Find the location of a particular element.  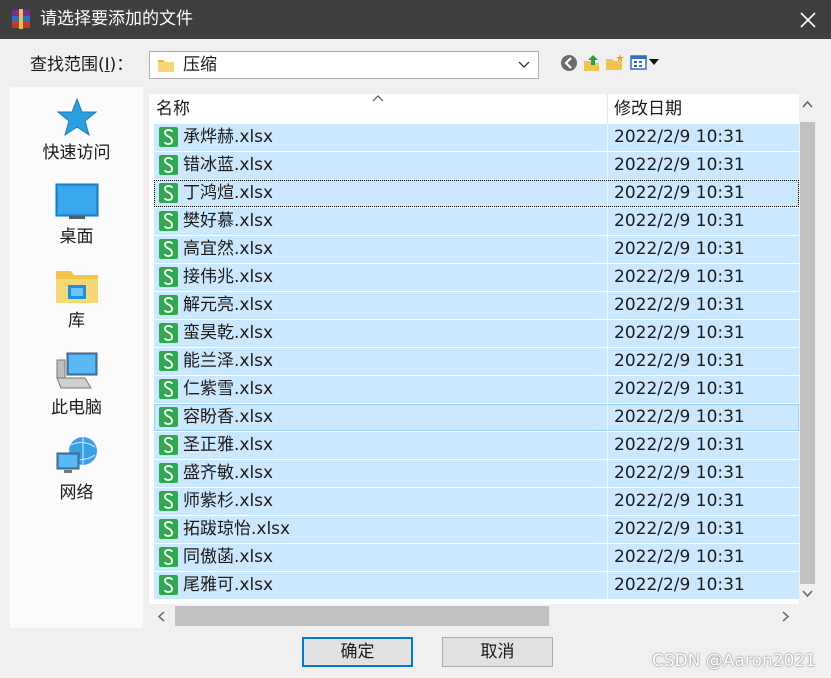

file-row: 丁鸿煊.xlsx 2022/2/9 10:31 is located at coordinates (476, 193).